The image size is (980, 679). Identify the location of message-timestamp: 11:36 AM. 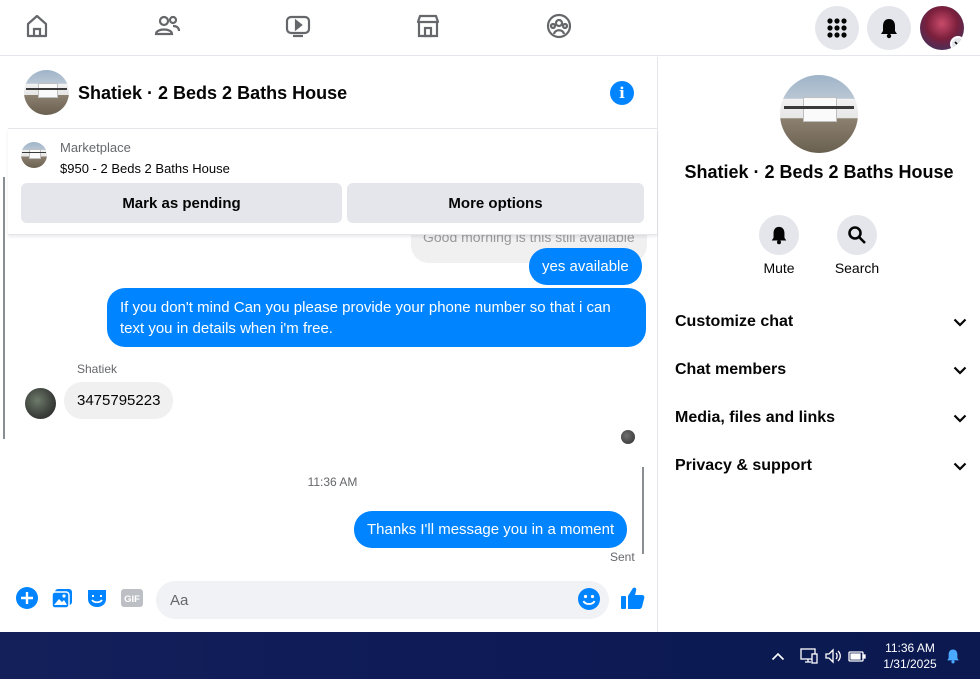
(332, 482).